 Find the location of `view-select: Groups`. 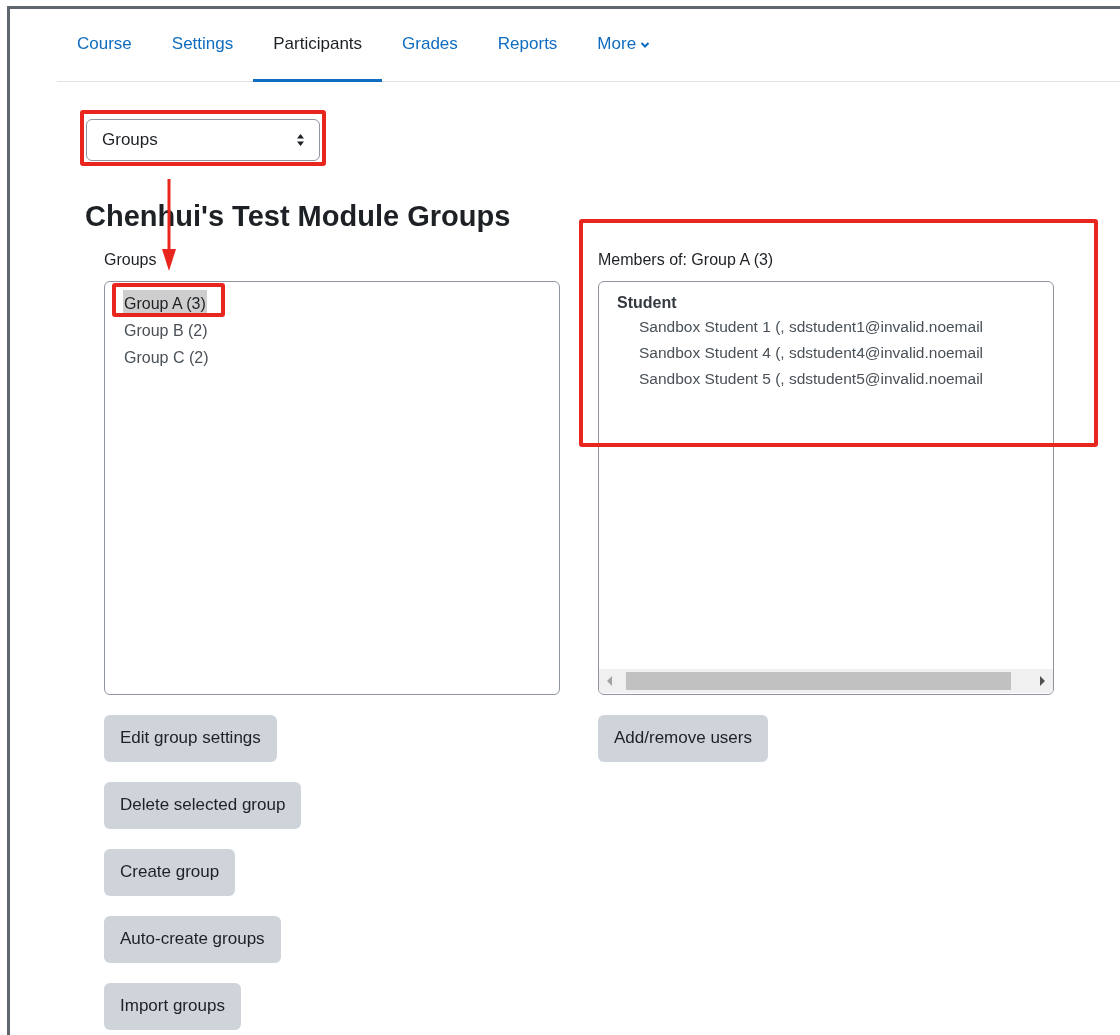

view-select: Groups is located at coordinates (203, 140).